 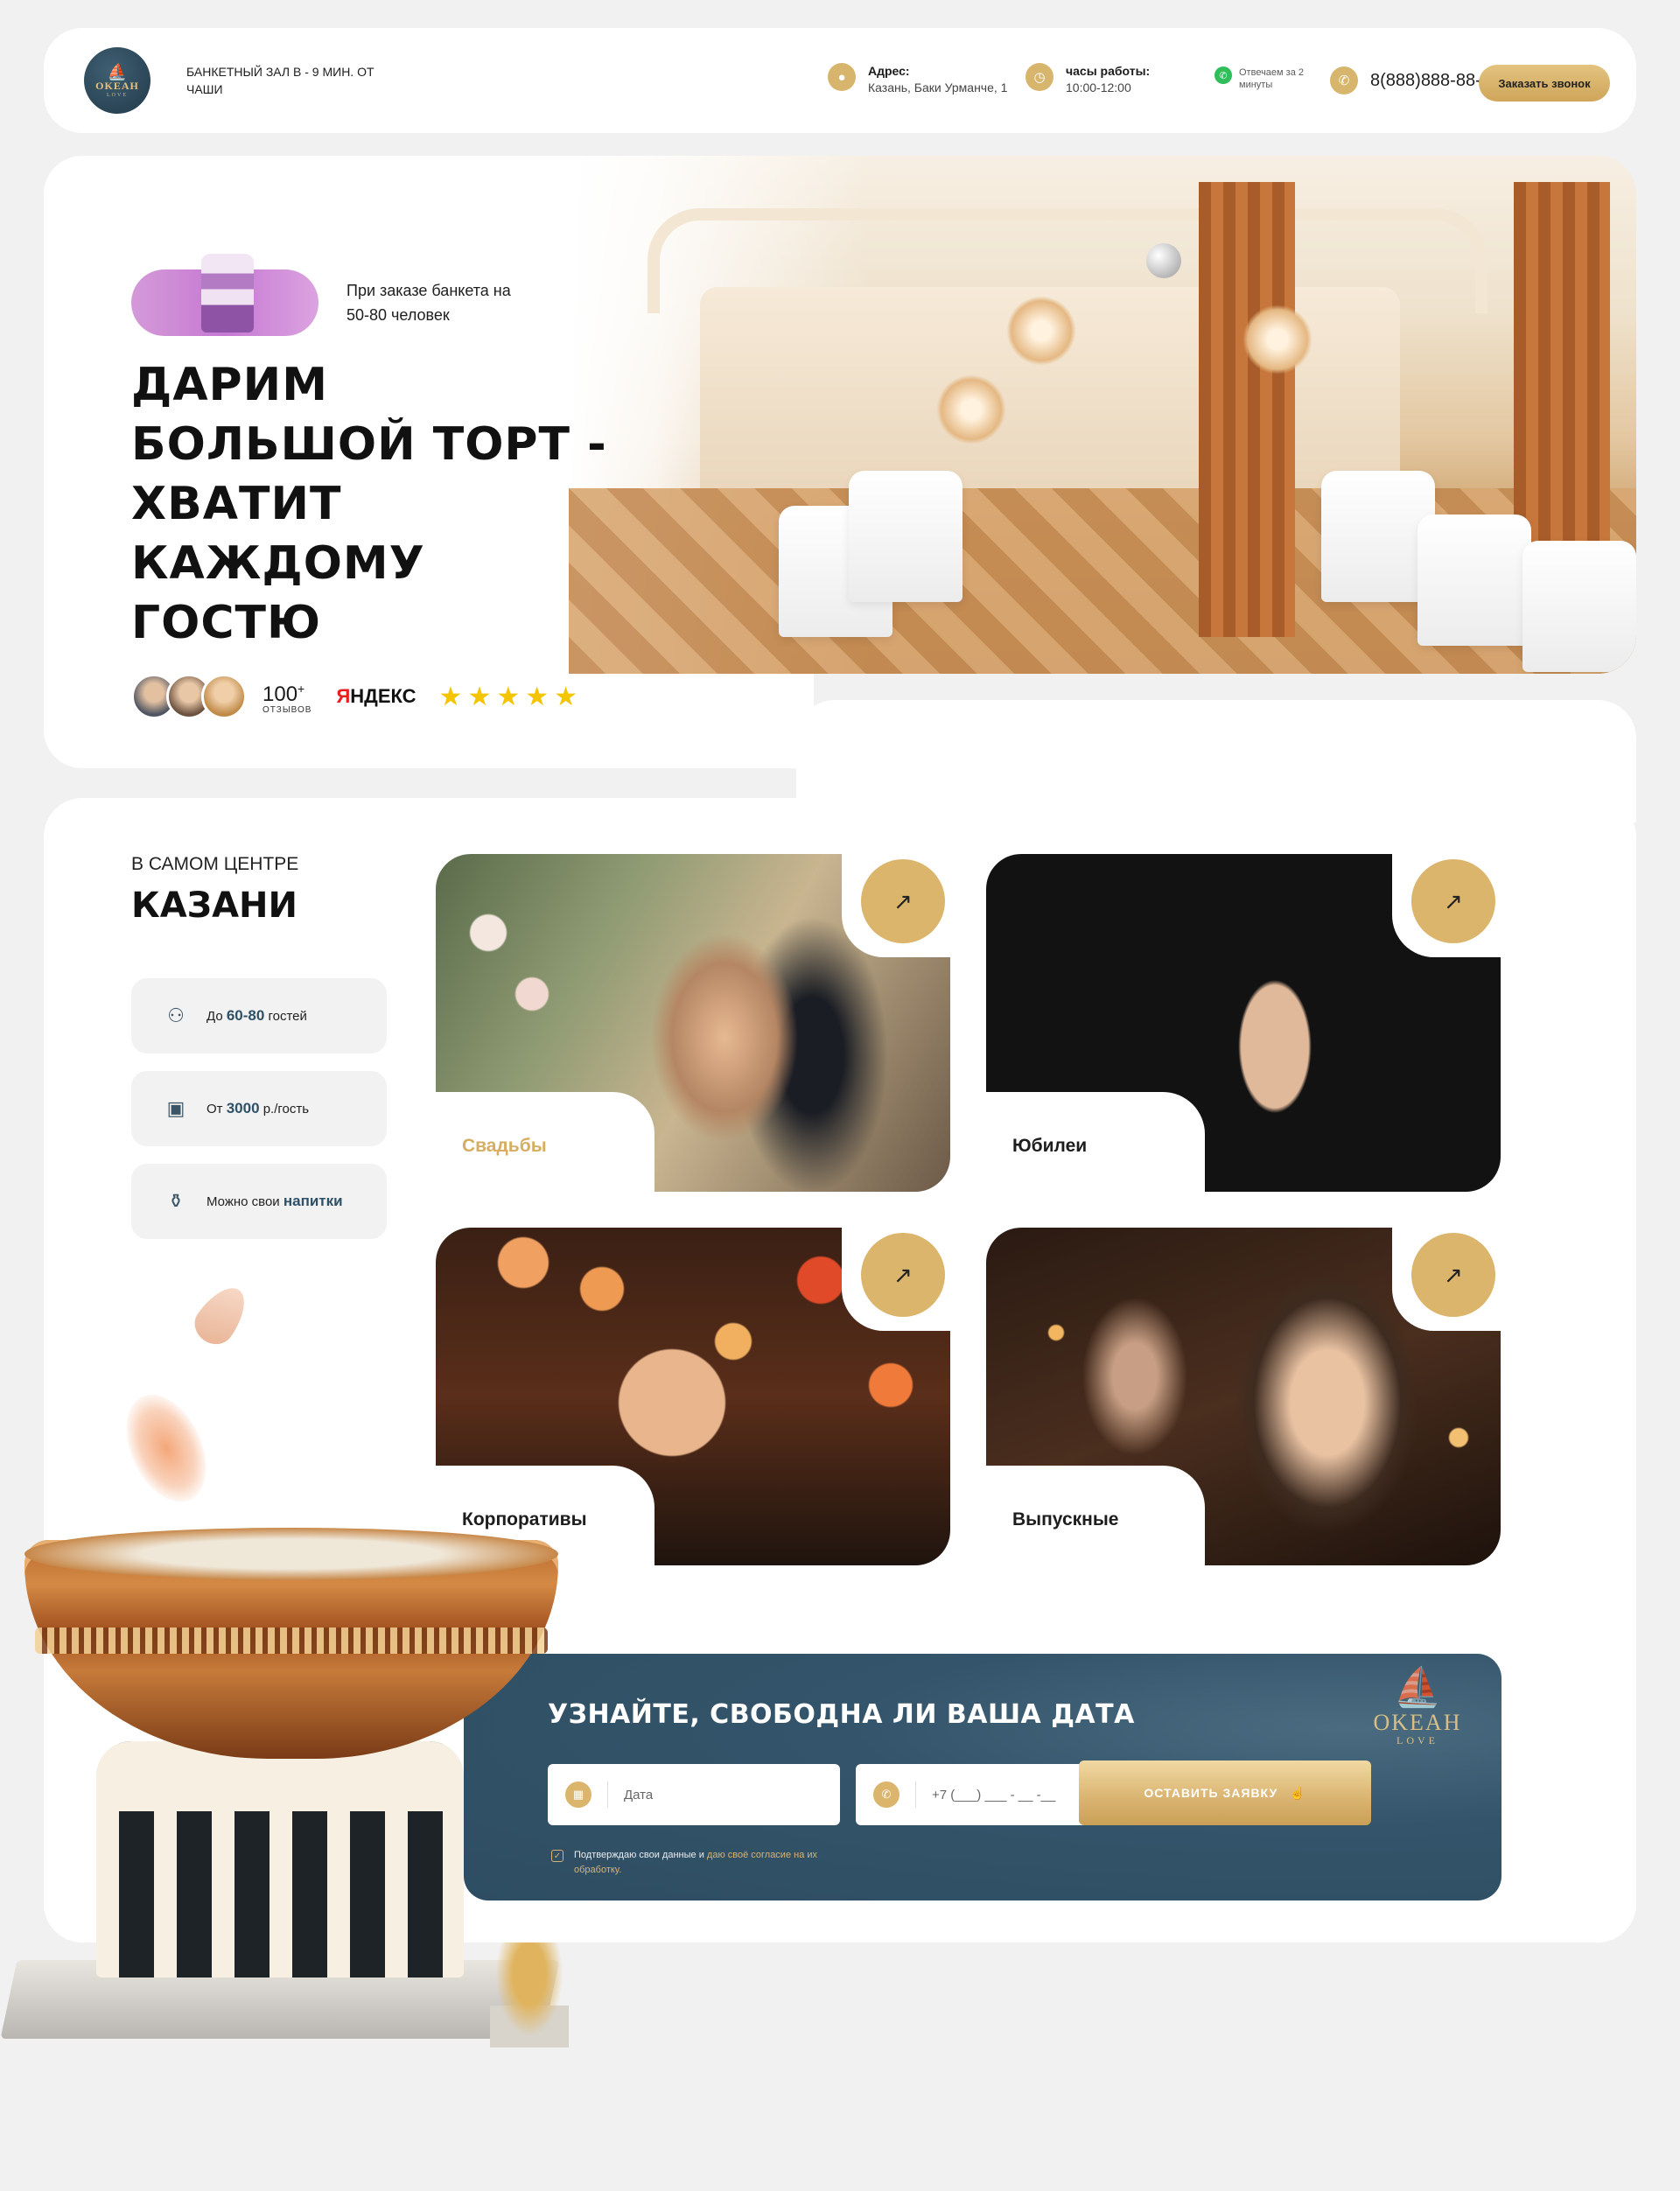 I want to click on reviews-label: ОТЗЫВОВ, so click(x=287, y=710).